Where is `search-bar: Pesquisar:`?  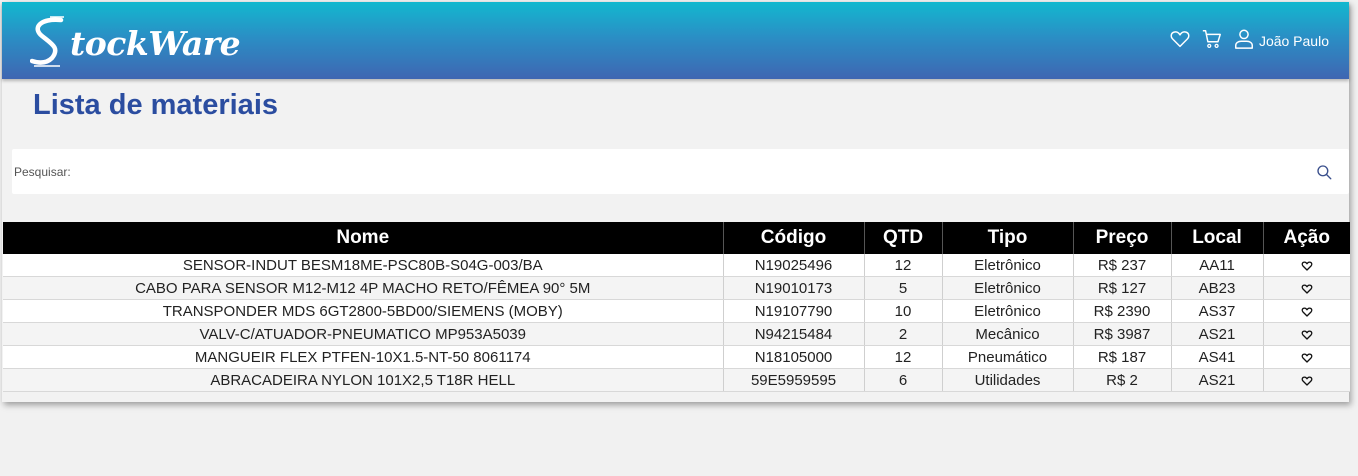 search-bar: Pesquisar: is located at coordinates (680, 171).